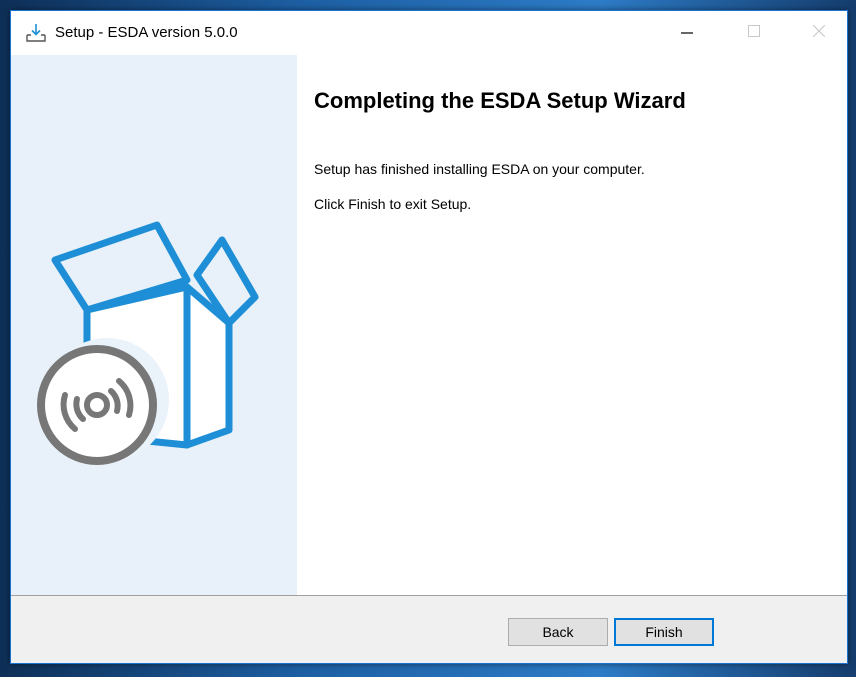 Image resolution: width=856 pixels, height=677 pixels. I want to click on maximize-button, so click(754, 31).